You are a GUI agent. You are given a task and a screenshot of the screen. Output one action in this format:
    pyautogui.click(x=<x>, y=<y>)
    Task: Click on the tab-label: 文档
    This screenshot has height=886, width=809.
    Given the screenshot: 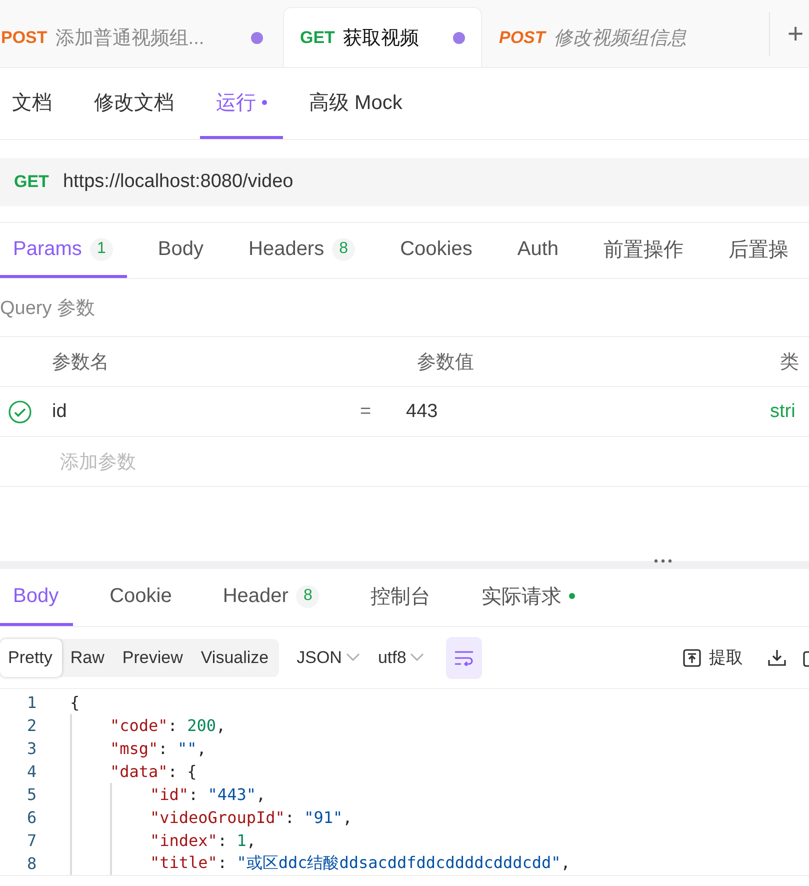 What is the action you would take?
    pyautogui.click(x=32, y=103)
    